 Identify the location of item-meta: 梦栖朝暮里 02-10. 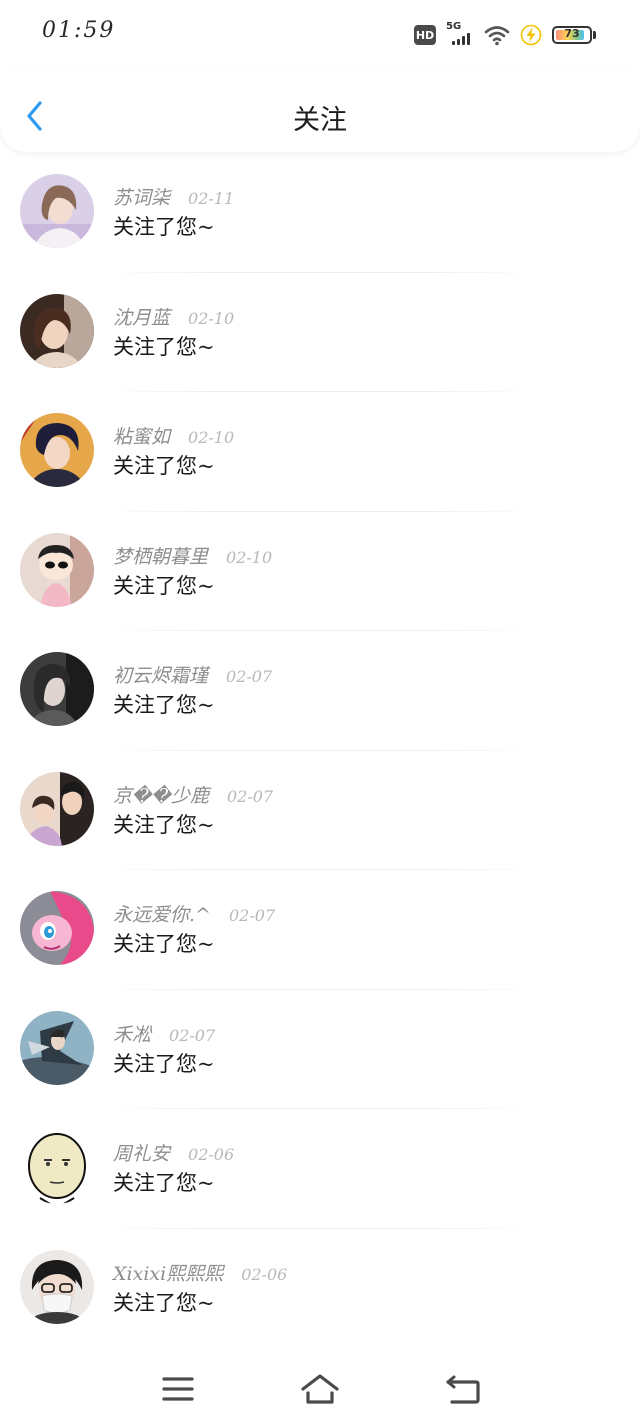
(192, 555).